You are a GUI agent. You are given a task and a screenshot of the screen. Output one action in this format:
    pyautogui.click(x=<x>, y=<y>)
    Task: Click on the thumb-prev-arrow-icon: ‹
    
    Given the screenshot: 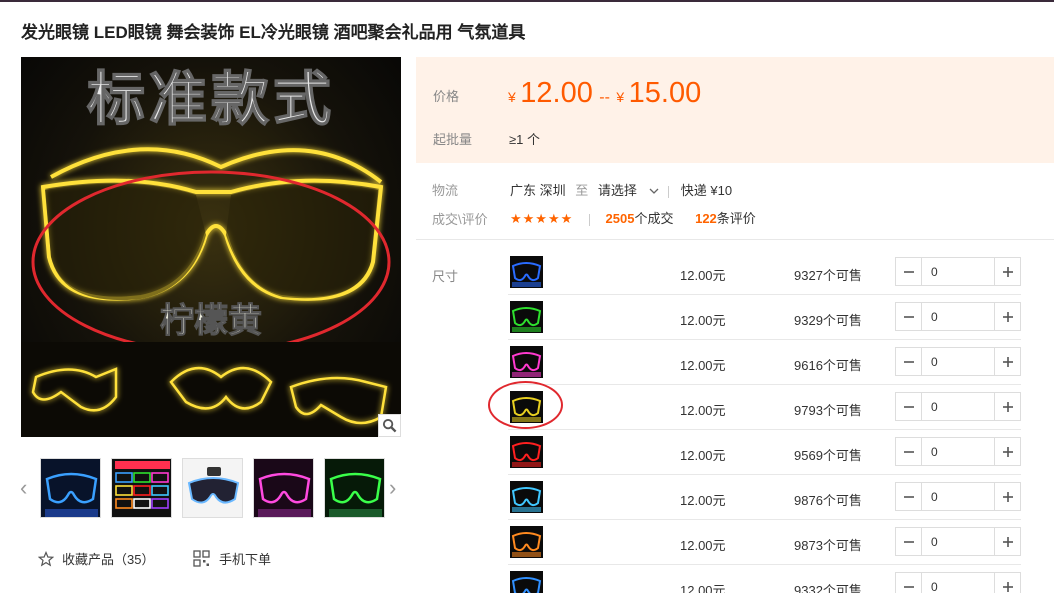 What is the action you would take?
    pyautogui.click(x=23, y=488)
    